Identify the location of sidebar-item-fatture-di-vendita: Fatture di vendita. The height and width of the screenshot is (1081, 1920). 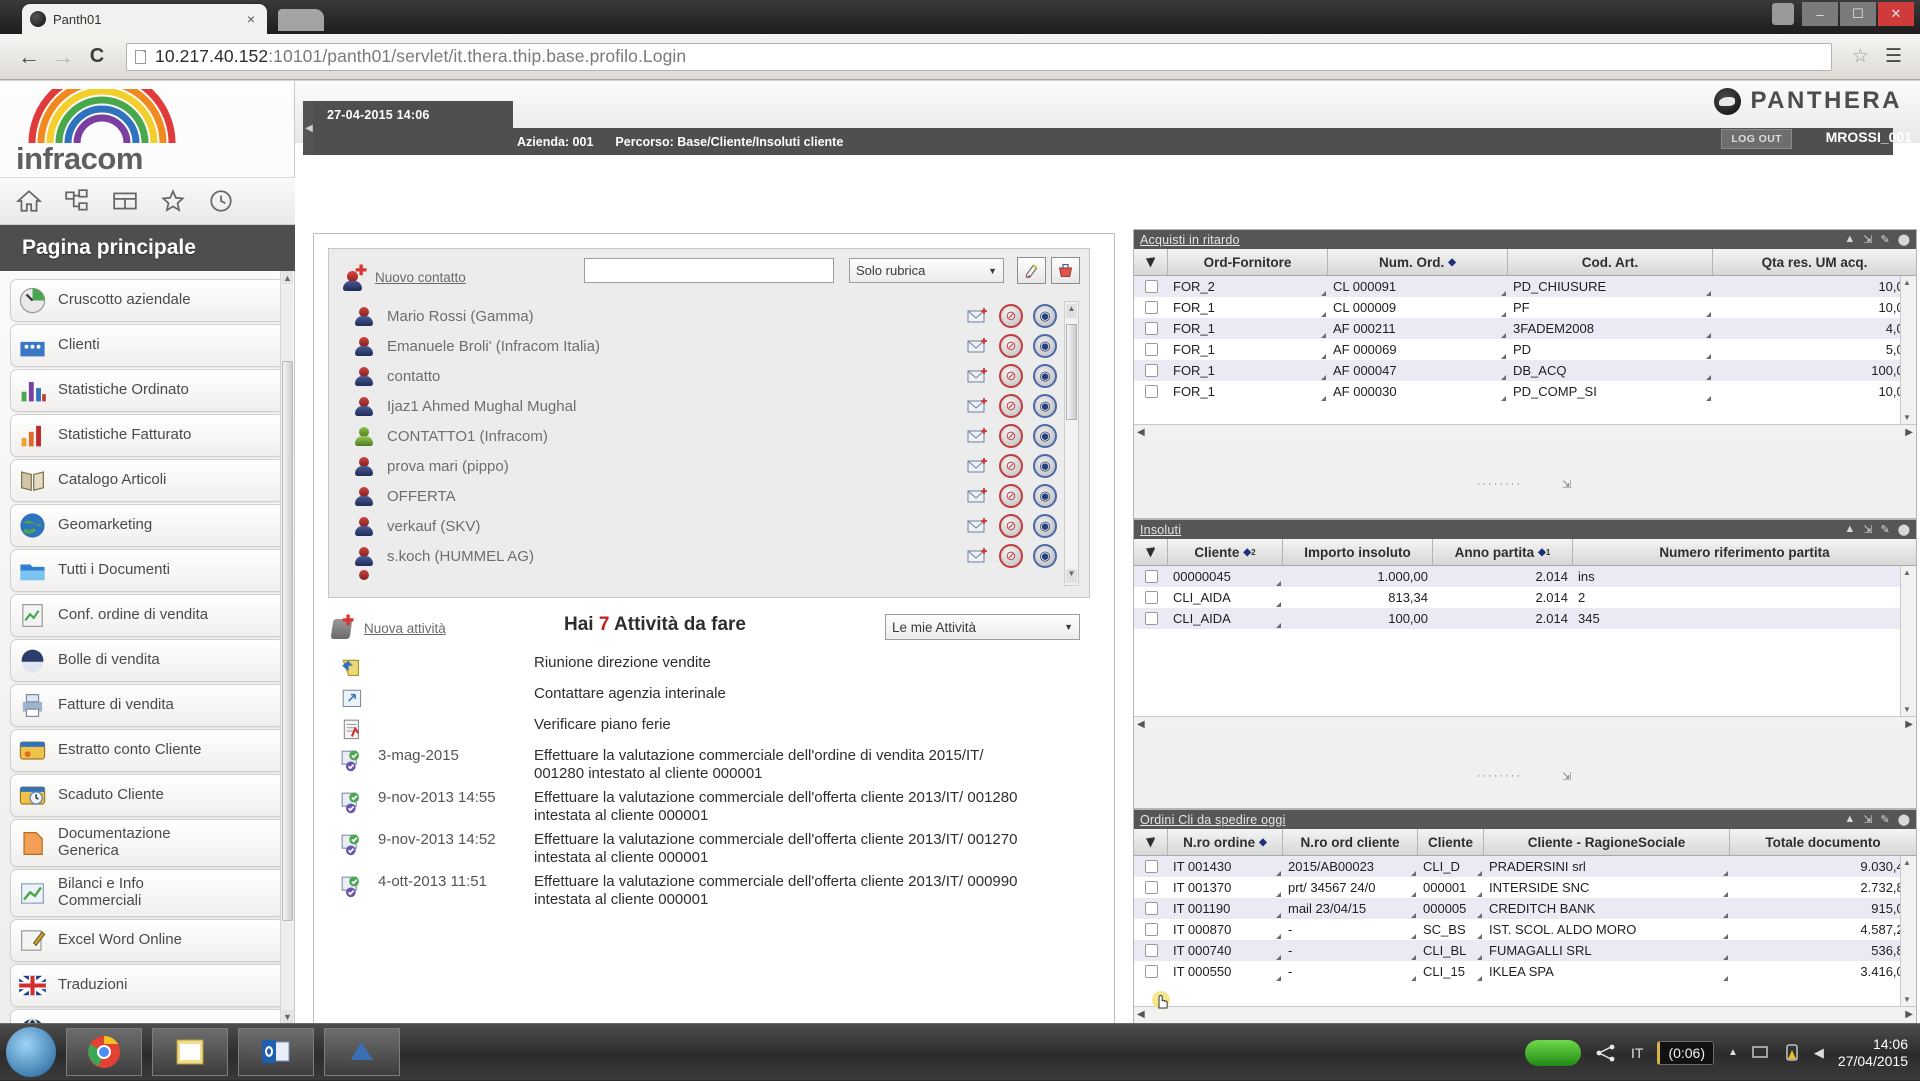
(147, 705).